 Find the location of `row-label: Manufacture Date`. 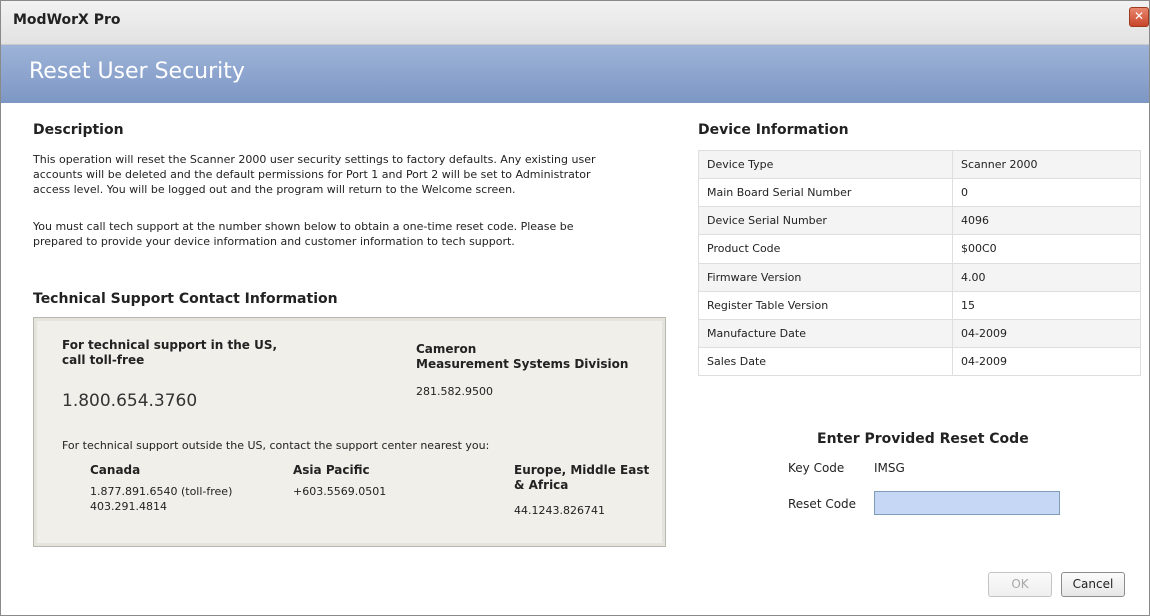

row-label: Manufacture Date is located at coordinates (825, 333).